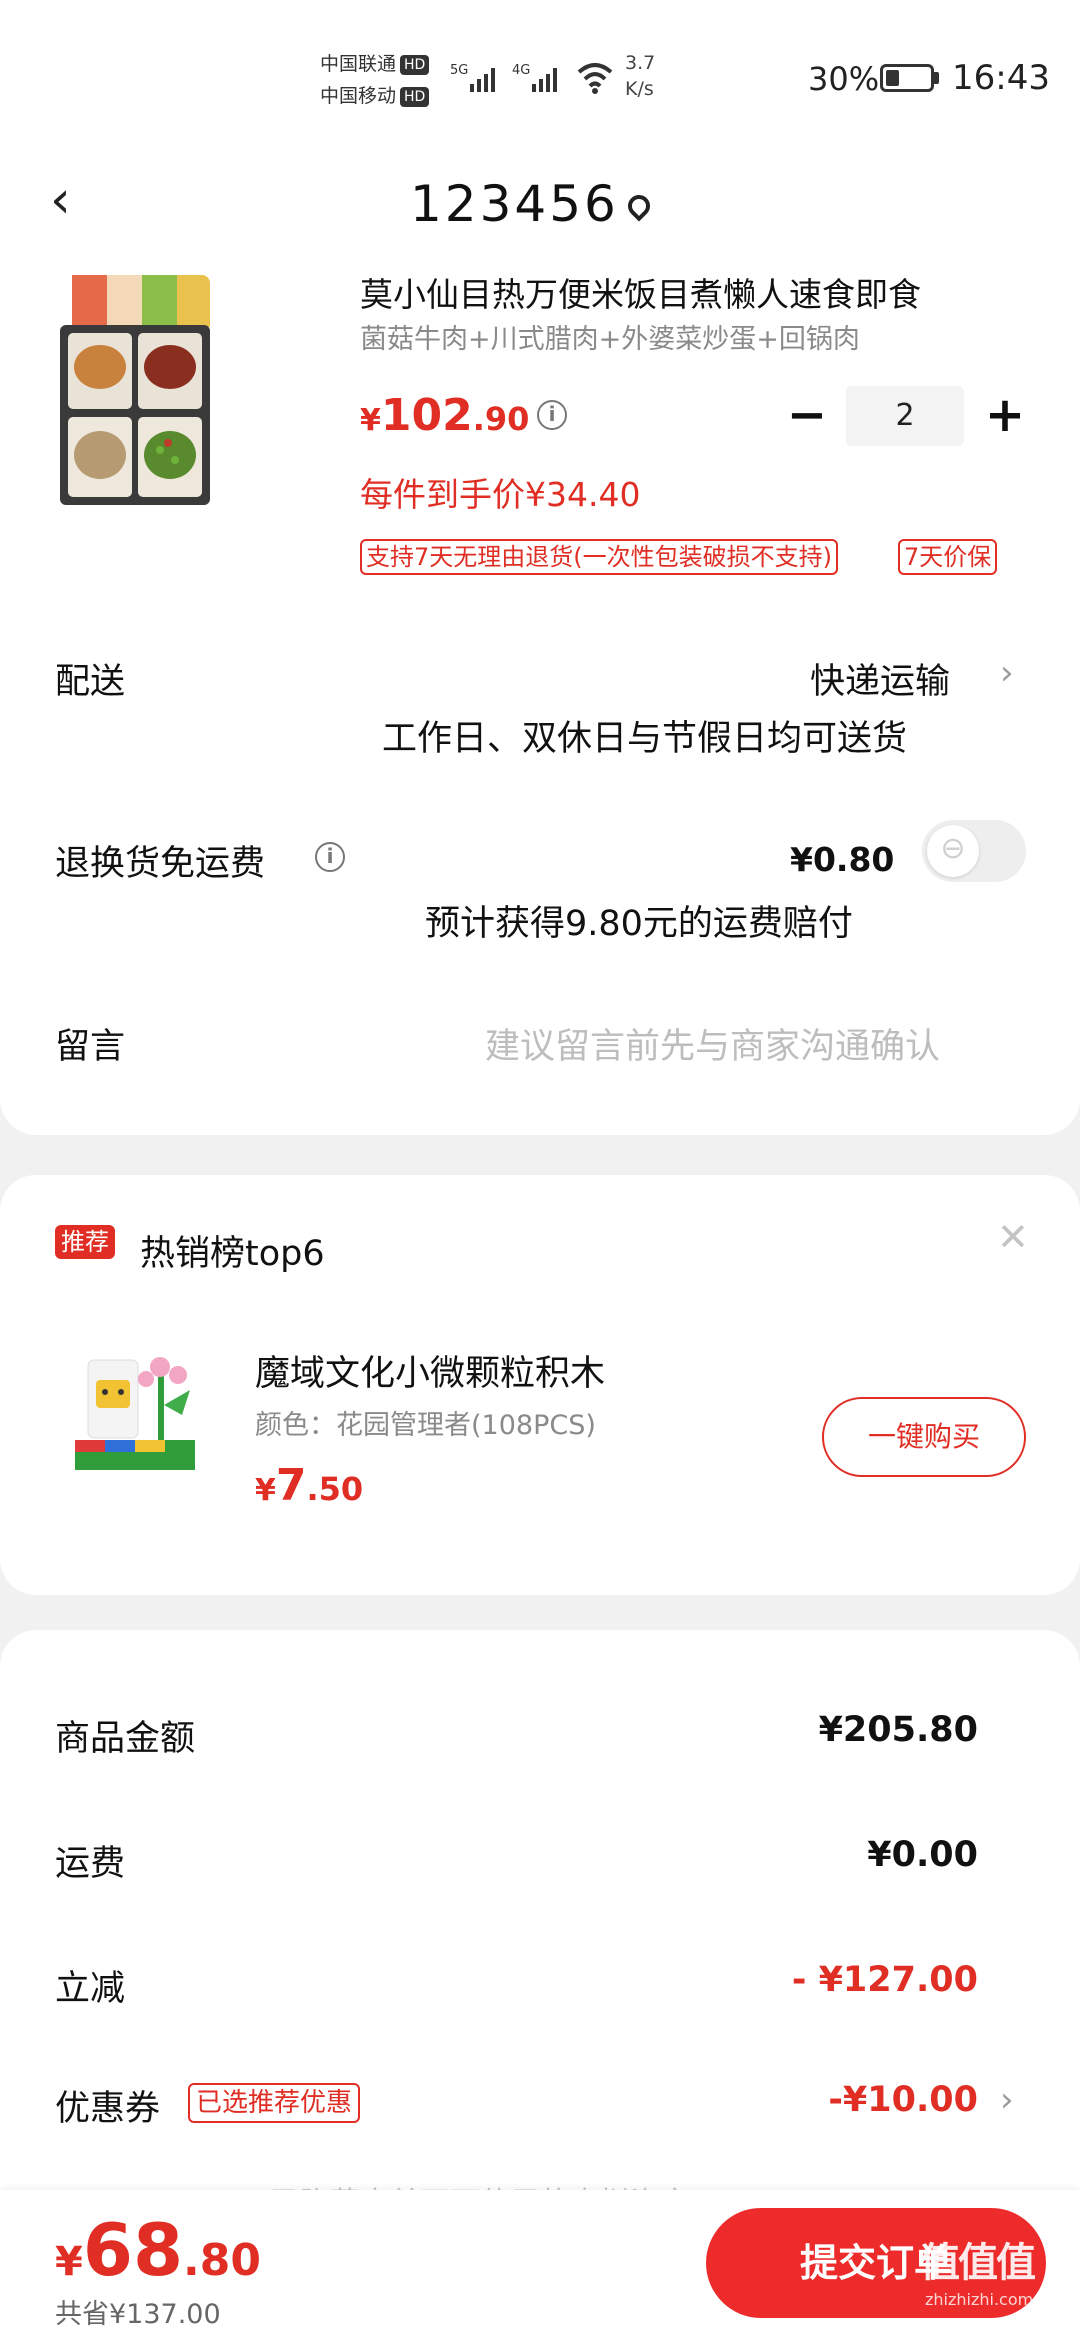 The width and height of the screenshot is (1080, 2340). What do you see at coordinates (595, 79) in the screenshot?
I see `wifi-icon` at bounding box center [595, 79].